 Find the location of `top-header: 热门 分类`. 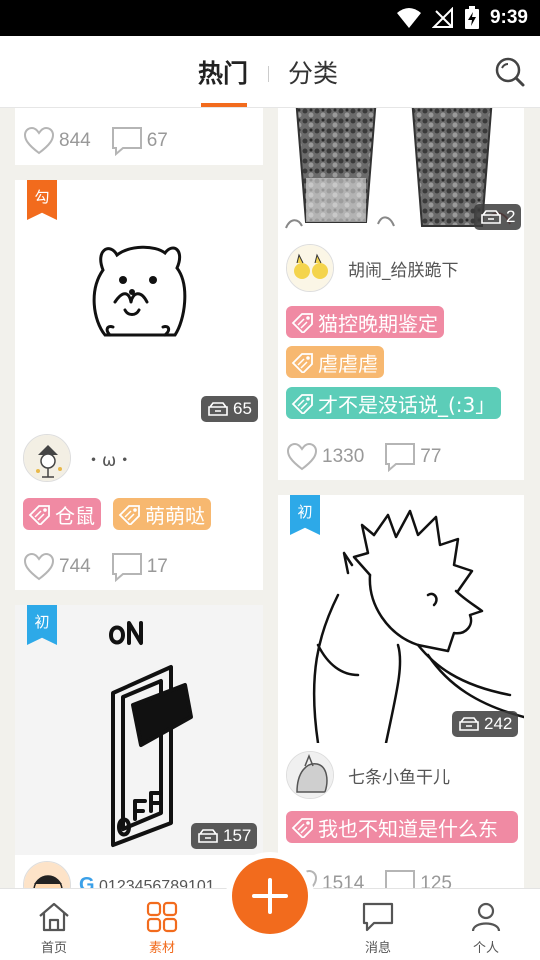

top-header: 热门 分类 is located at coordinates (270, 72).